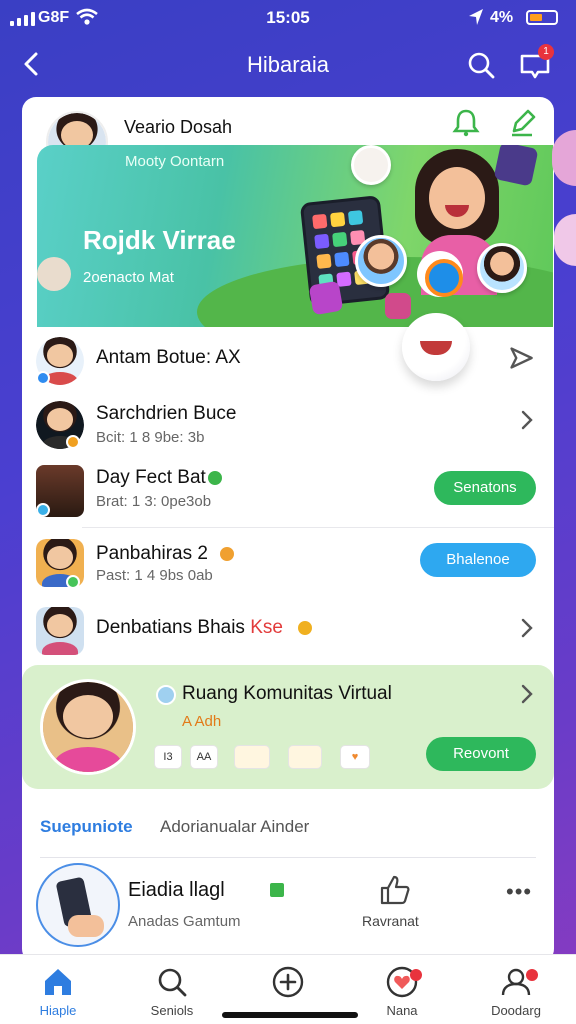 The height and width of the screenshot is (1024, 576). Describe the element at coordinates (485, 488) in the screenshot. I see `action-button: Senatons` at that location.